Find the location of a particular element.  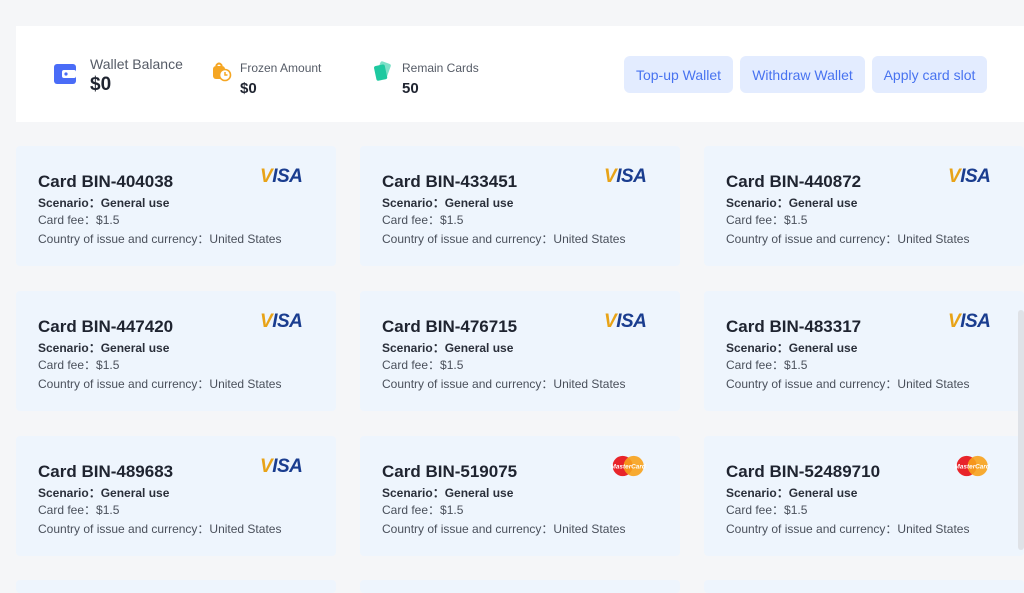

card-bin-title: Card BIN-52489710 is located at coordinates (803, 471).